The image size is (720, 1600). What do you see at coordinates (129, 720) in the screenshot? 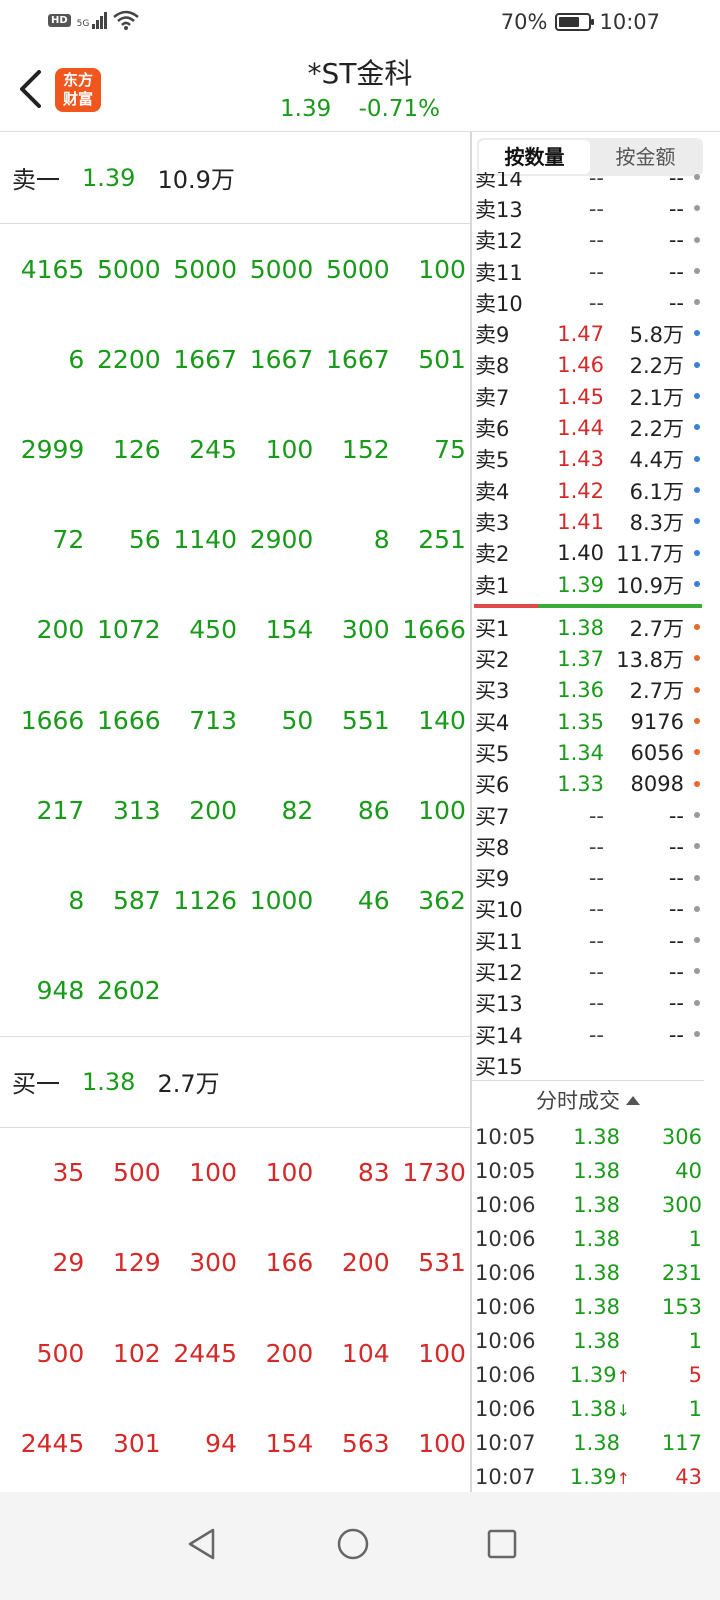
I see `order-qty: 1666` at bounding box center [129, 720].